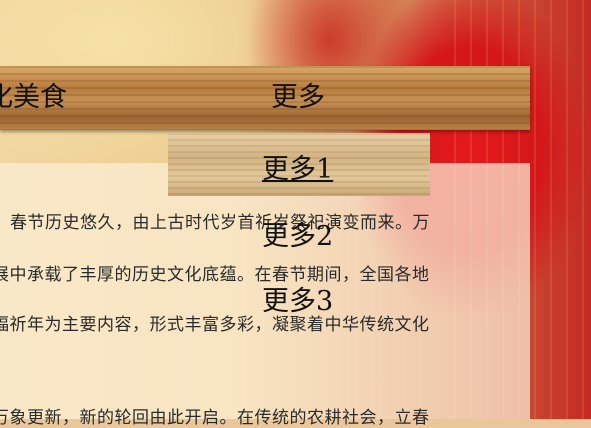  I want to click on article-line-1: 春节历史悠久，由上古时代岁首祈岁祭祀演变而来。万, so click(220, 223).